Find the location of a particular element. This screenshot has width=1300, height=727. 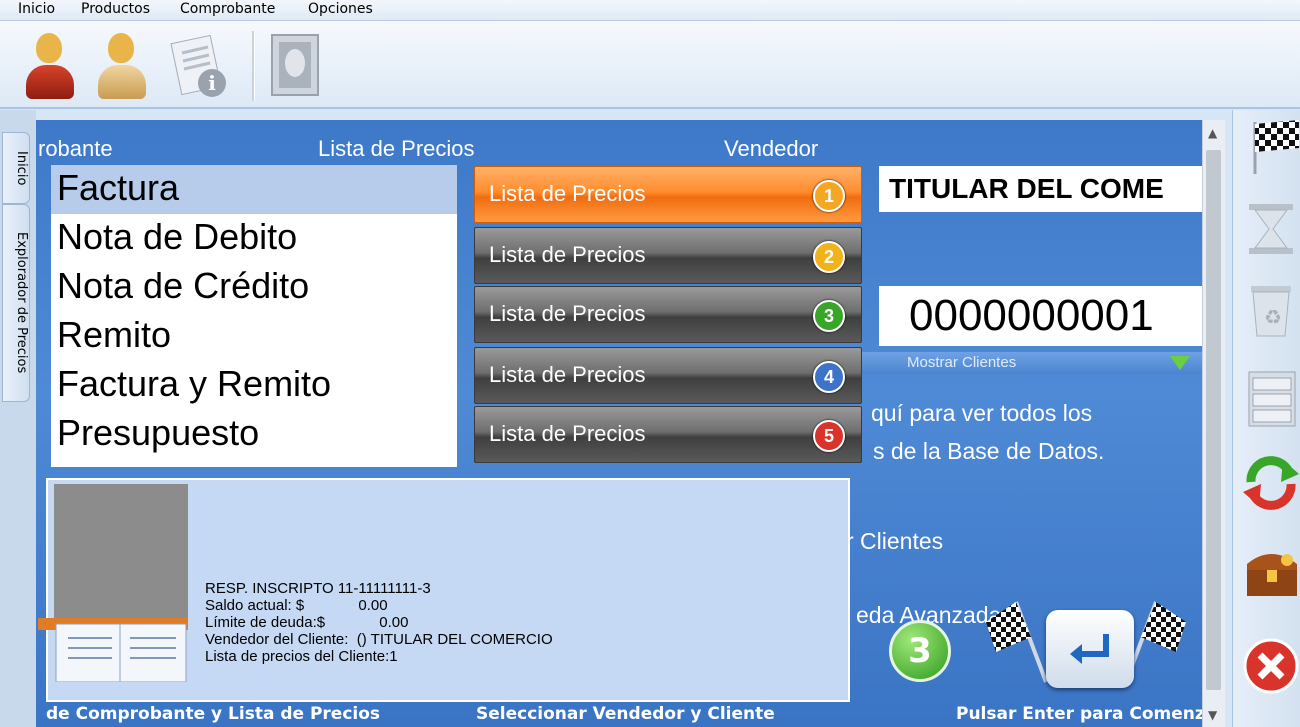

doc-type-item: Nota de Debito is located at coordinates (254, 238).